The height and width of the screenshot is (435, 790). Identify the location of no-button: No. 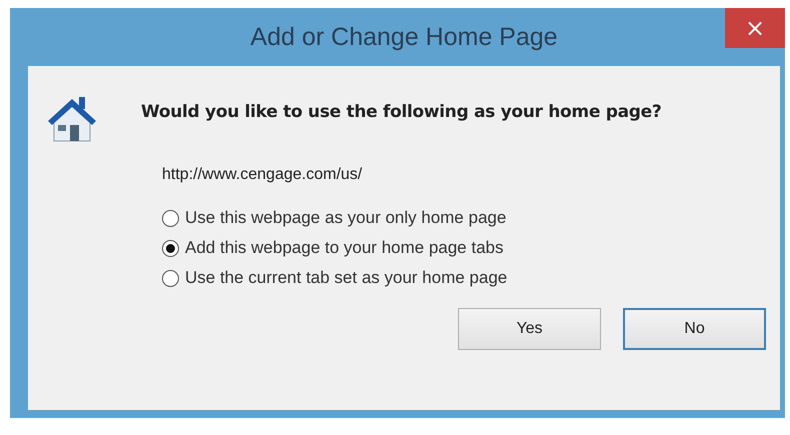
(694, 329).